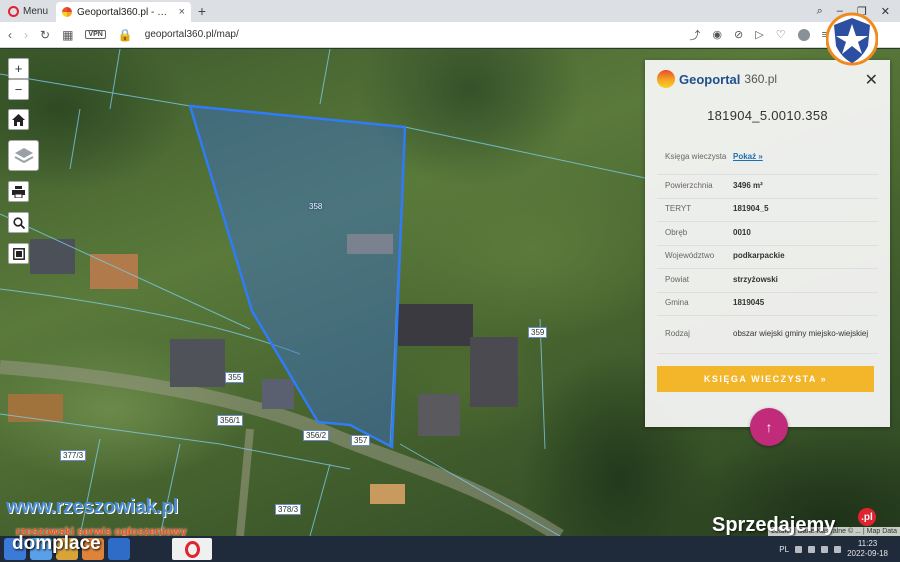 The image size is (900, 562). What do you see at coordinates (812, 549) in the screenshot?
I see `network-icon` at bounding box center [812, 549].